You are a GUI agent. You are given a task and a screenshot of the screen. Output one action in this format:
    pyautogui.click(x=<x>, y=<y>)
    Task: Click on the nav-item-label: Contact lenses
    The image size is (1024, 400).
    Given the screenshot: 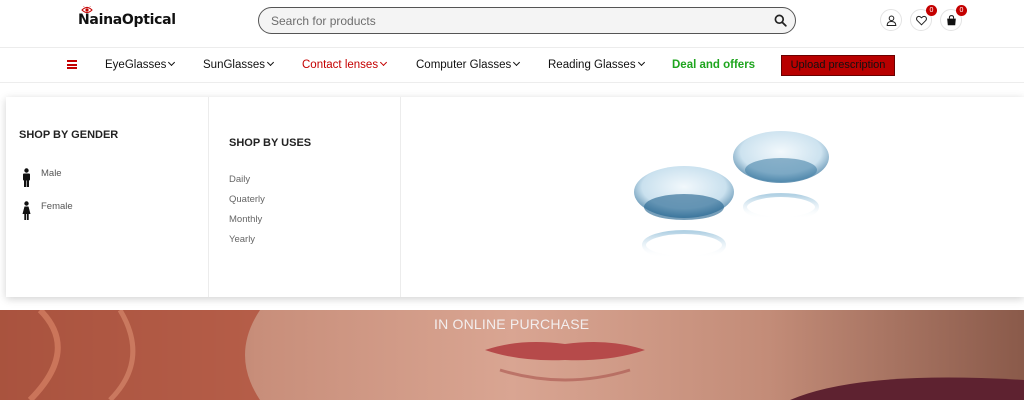 What is the action you would take?
    pyautogui.click(x=340, y=65)
    